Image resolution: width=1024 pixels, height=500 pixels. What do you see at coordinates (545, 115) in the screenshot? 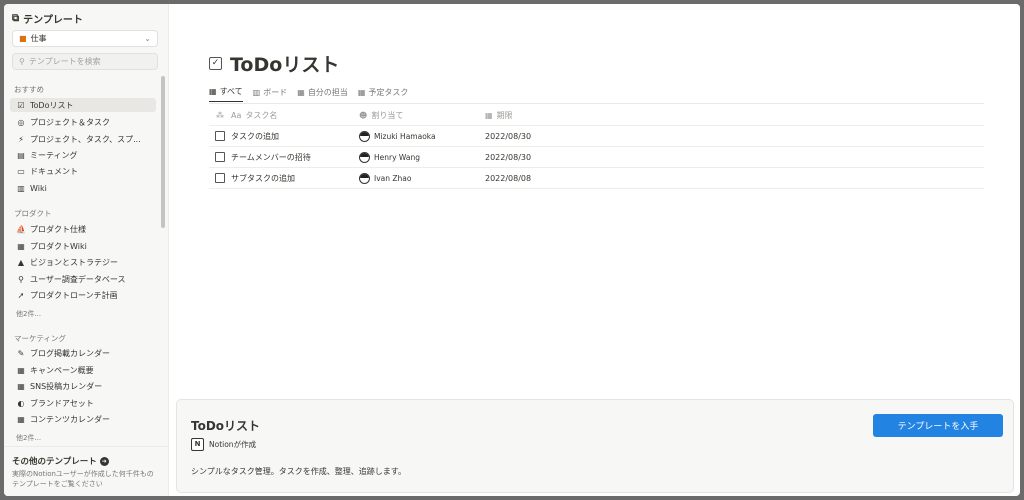
I see `column-header-due: ▦ 期限` at bounding box center [545, 115].